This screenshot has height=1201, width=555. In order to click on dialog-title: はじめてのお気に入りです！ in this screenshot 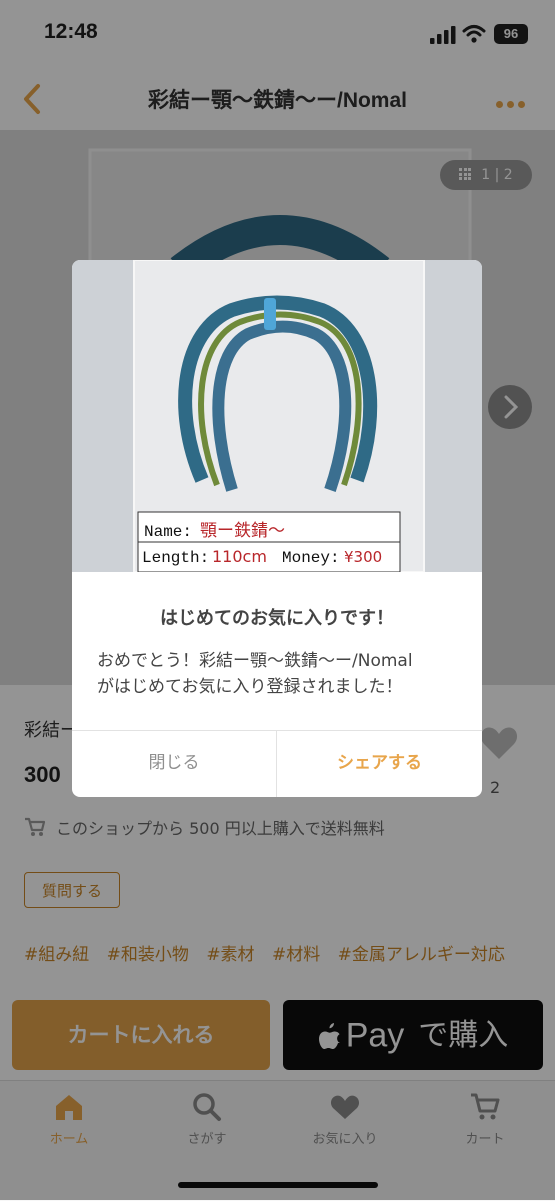, I will do `click(277, 618)`.